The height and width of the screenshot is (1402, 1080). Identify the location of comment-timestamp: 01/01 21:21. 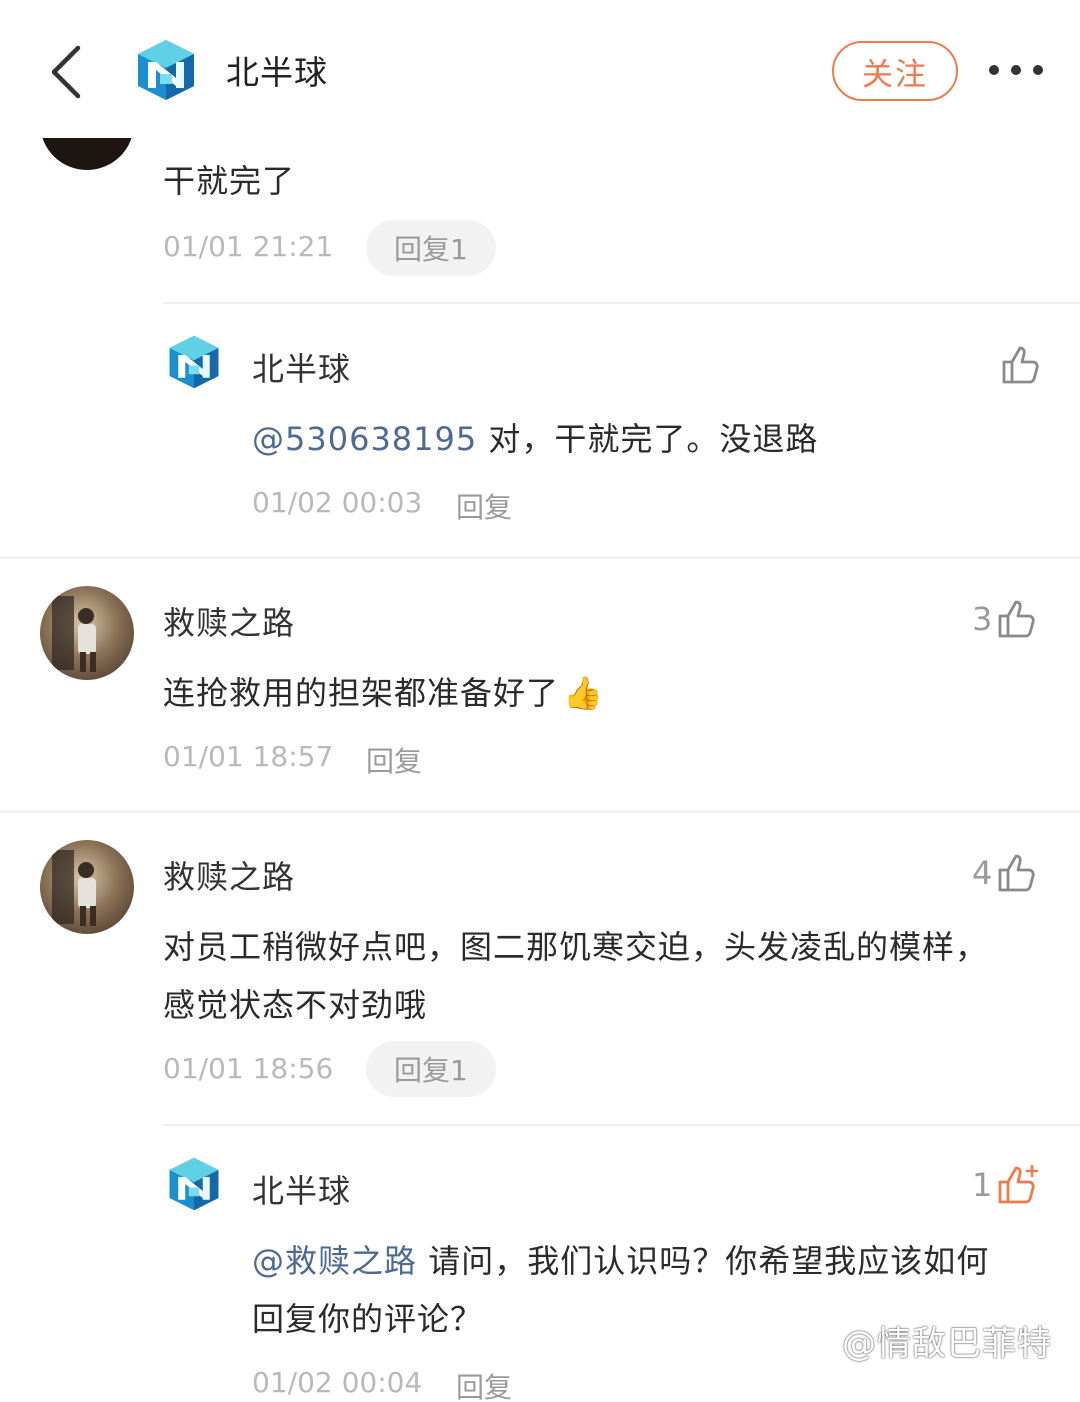
(248, 246).